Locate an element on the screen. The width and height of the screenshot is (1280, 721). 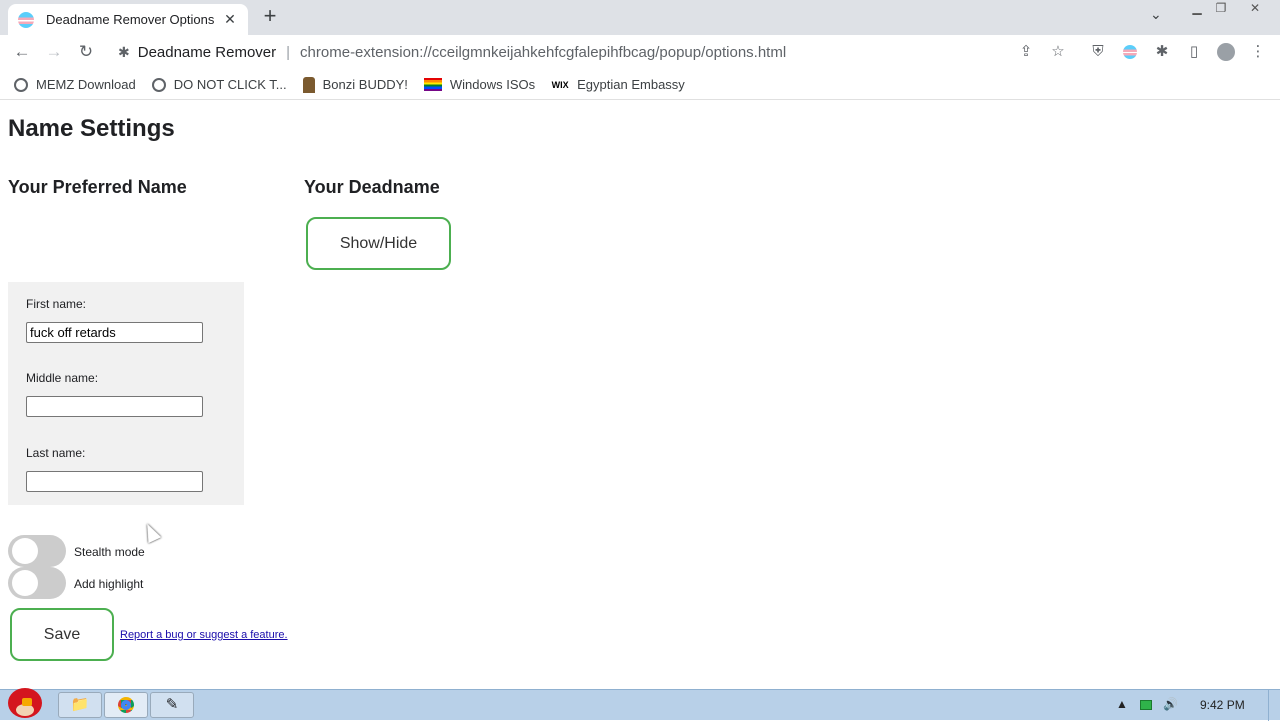
rainbow-icon is located at coordinates (432, 84).